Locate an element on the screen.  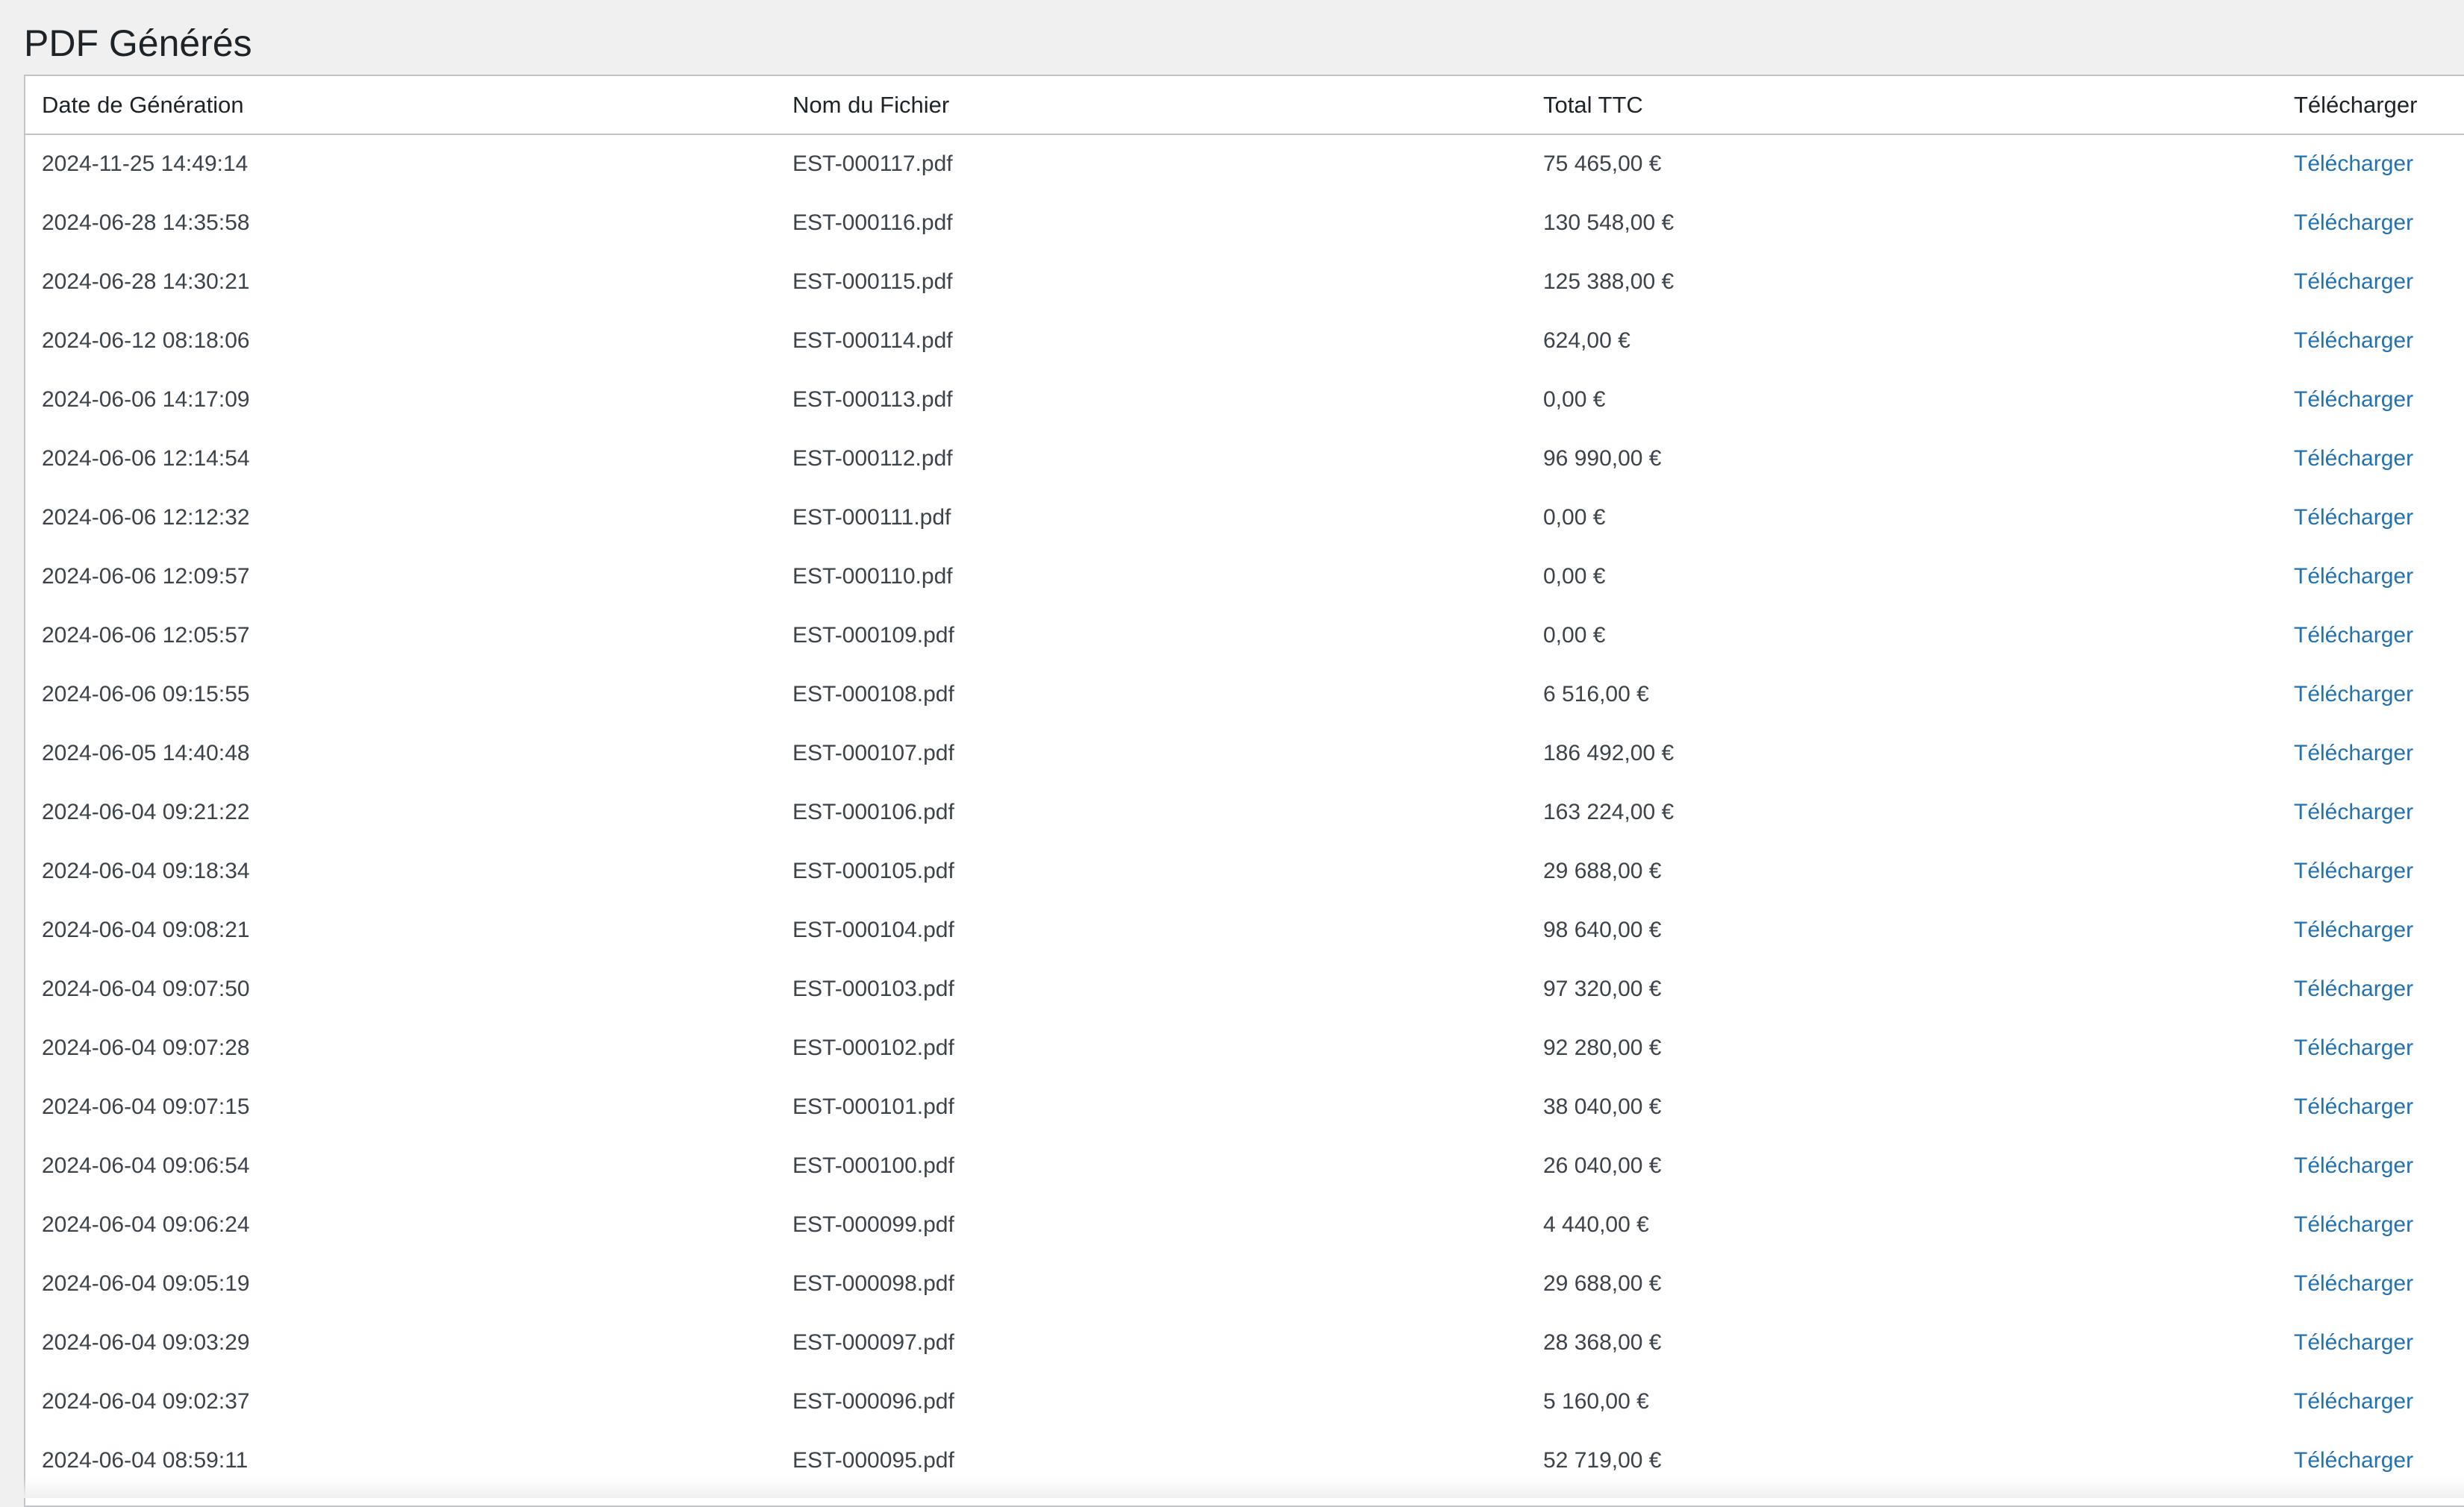
cell-filename: EST-000114.pdf is located at coordinates (873, 340).